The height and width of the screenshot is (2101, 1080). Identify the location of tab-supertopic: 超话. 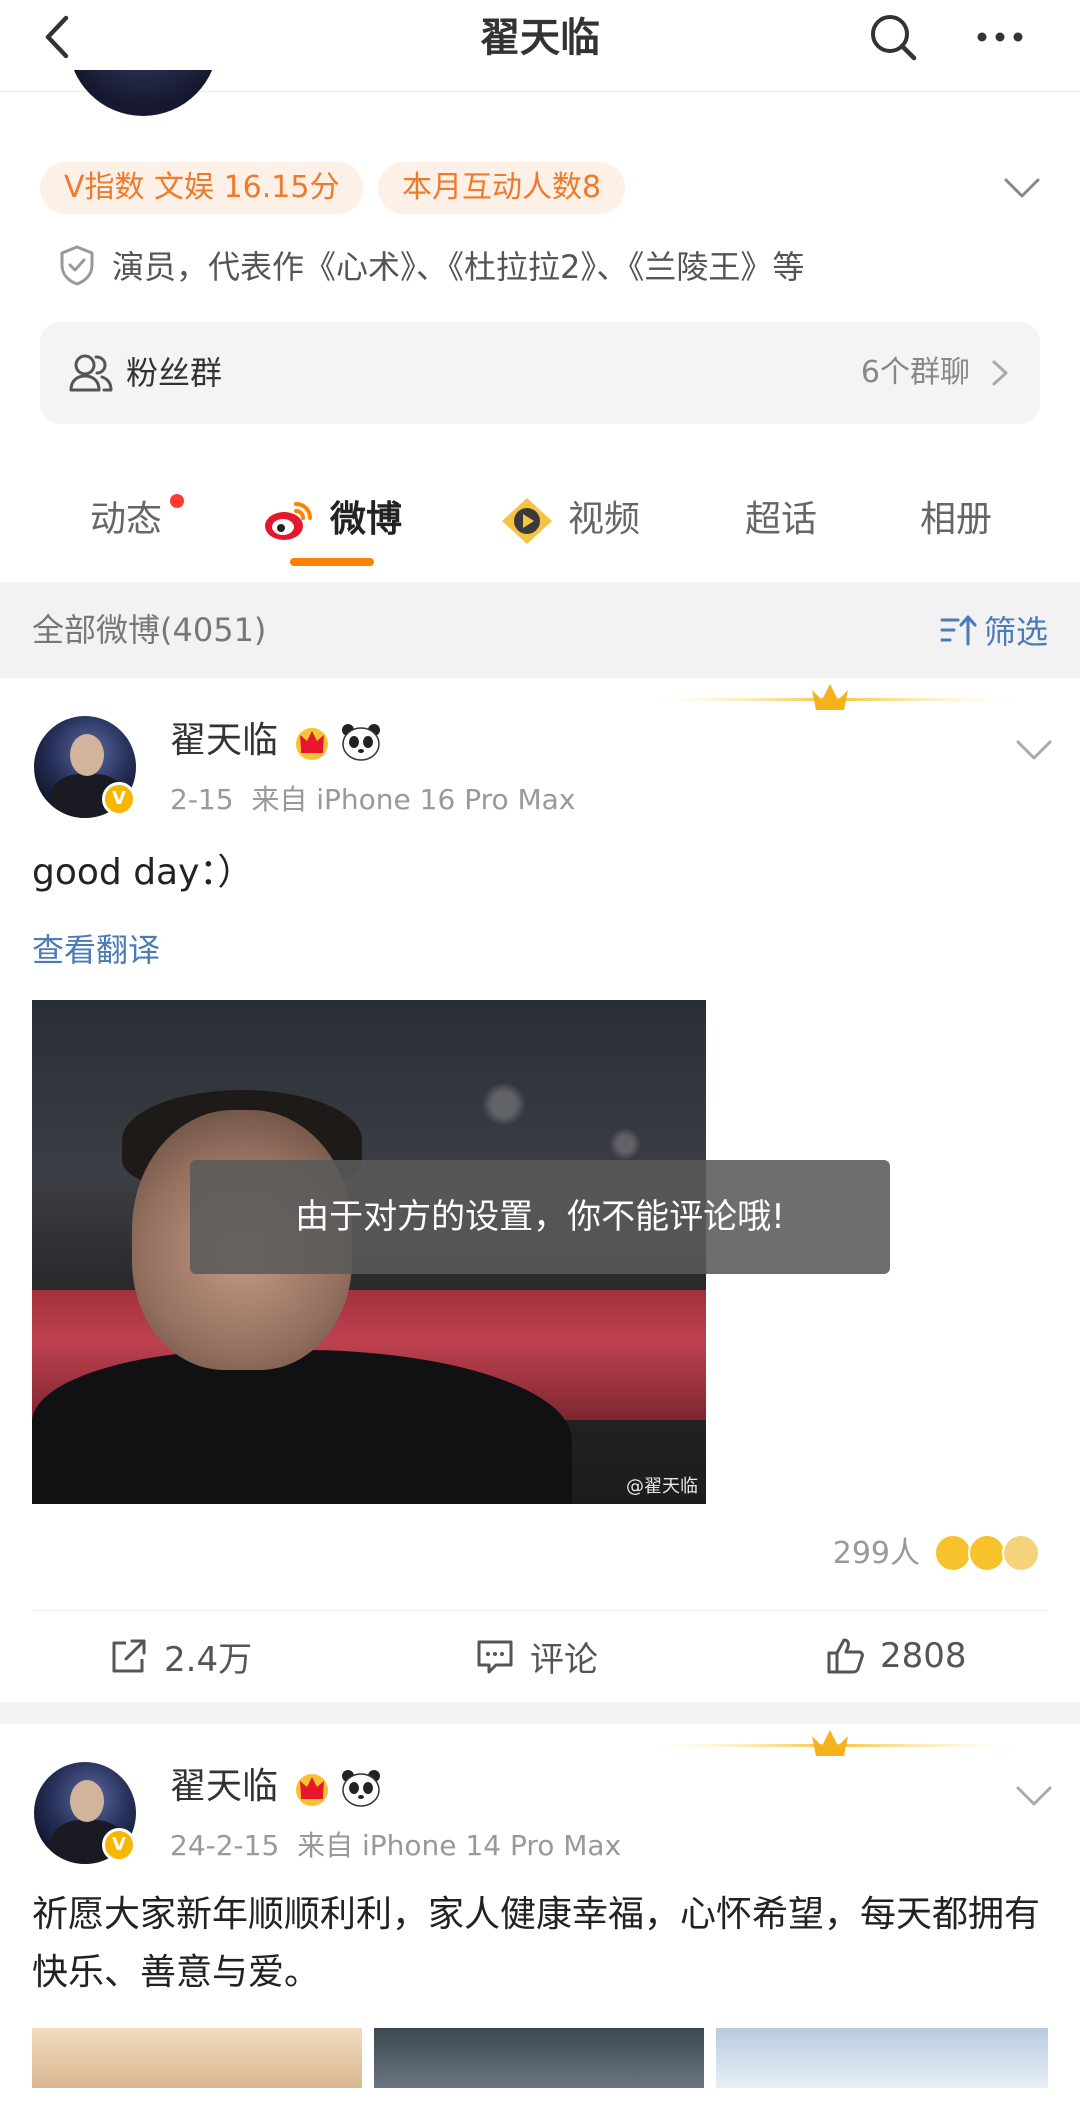
(781, 520).